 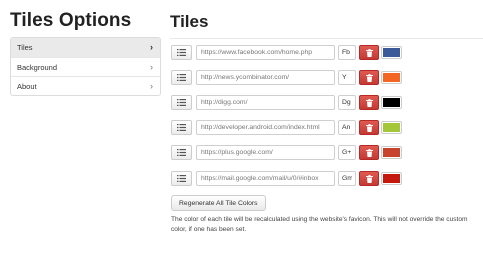 What do you see at coordinates (189, 21) in the screenshot?
I see `page-title: Tiles` at bounding box center [189, 21].